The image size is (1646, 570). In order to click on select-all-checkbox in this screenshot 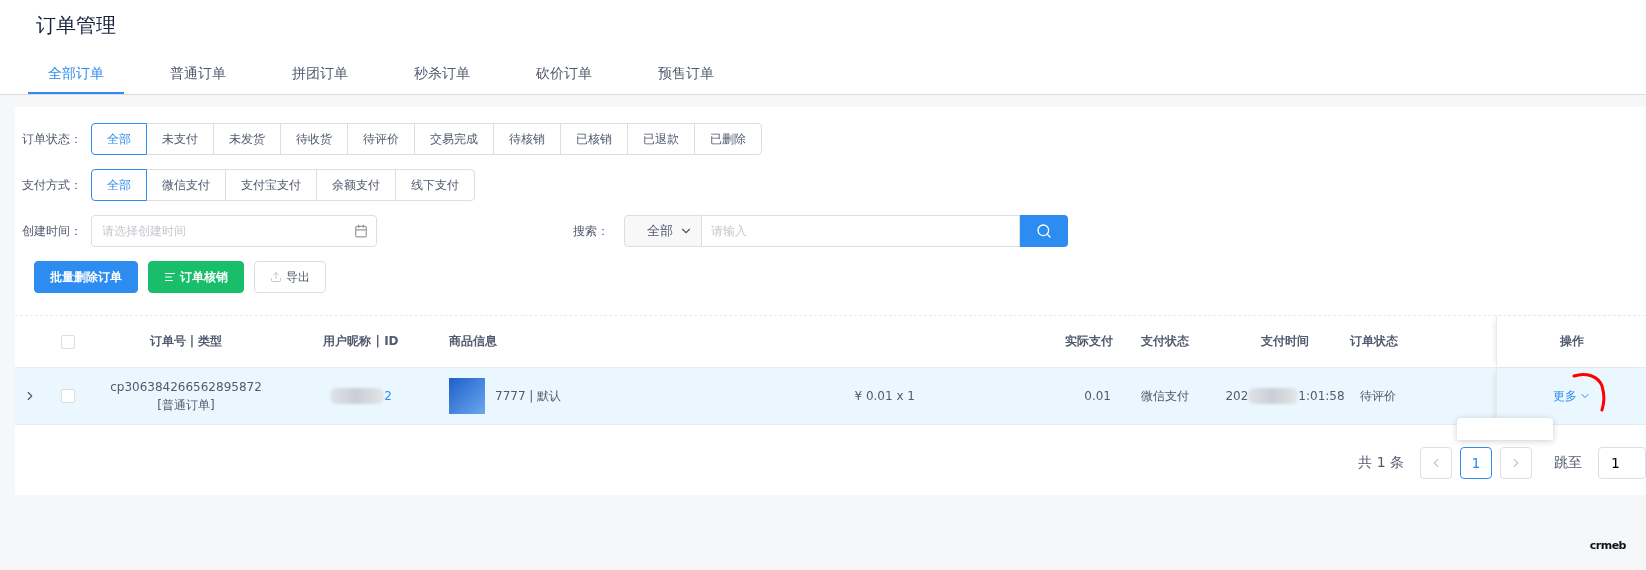, I will do `click(68, 341)`.